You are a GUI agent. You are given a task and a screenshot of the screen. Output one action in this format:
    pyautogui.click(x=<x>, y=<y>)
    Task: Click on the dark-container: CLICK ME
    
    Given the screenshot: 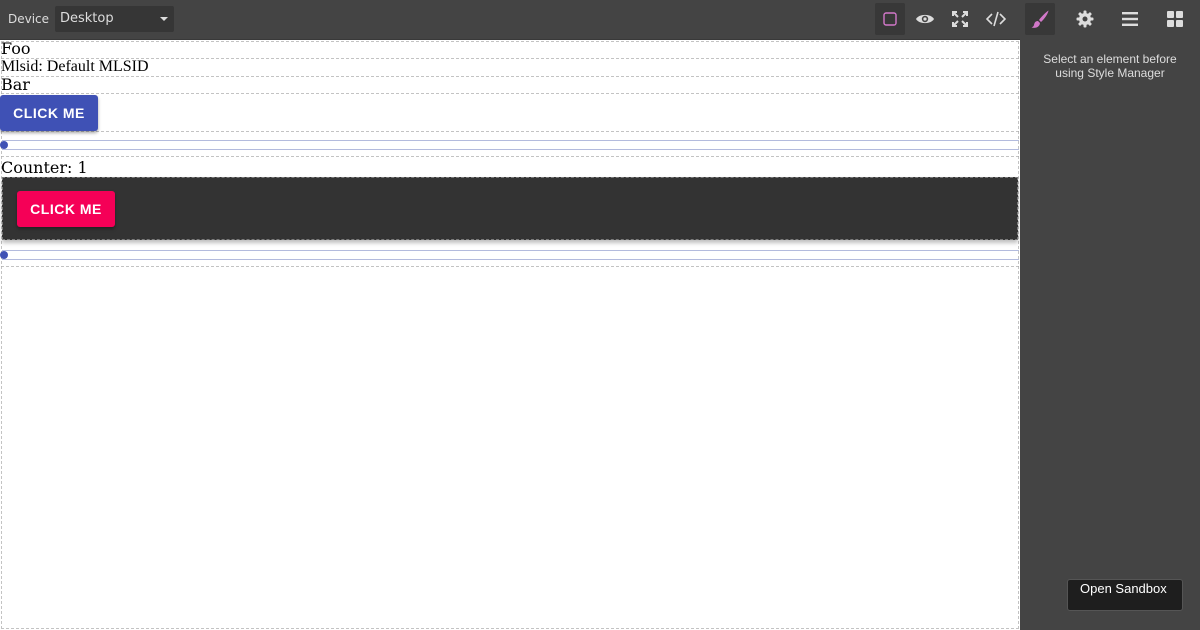 What is the action you would take?
    pyautogui.click(x=510, y=208)
    